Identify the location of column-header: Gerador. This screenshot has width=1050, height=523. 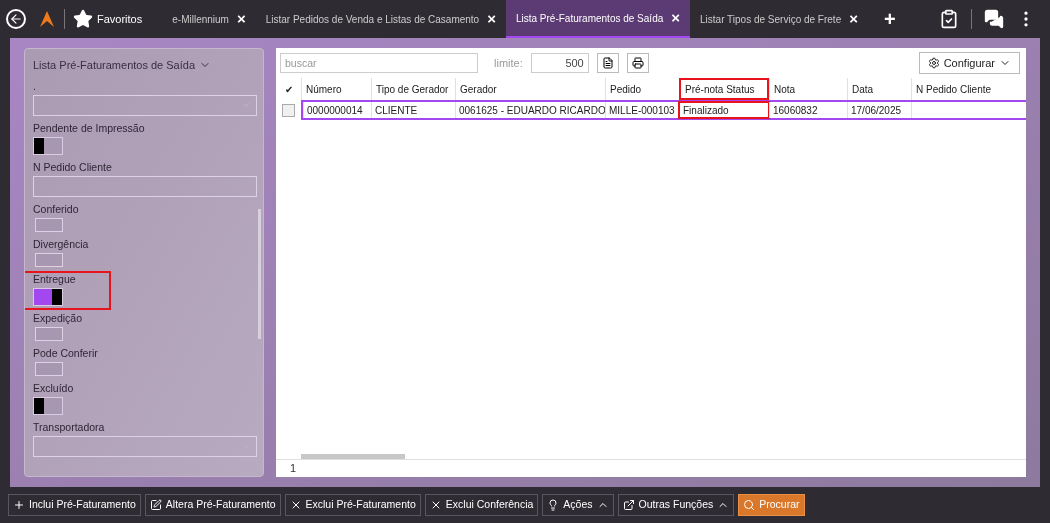
(530, 89).